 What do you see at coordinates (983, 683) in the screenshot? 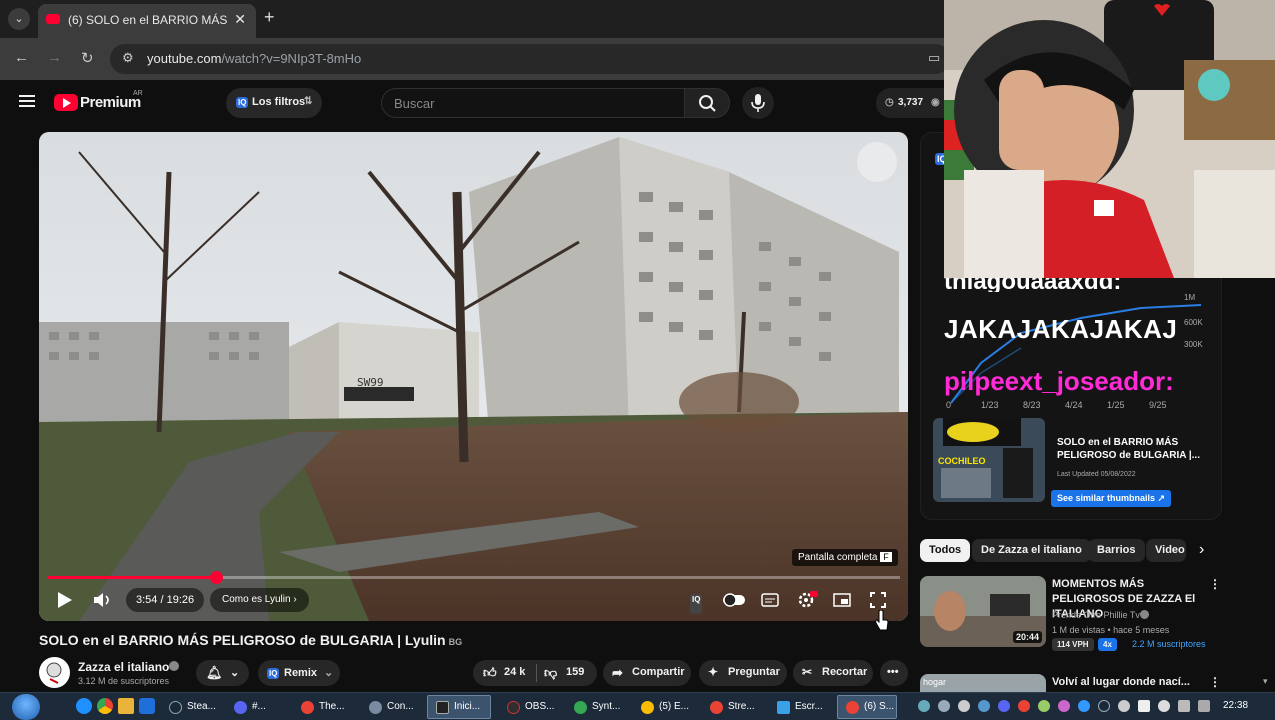
I see `recommendation-thumbnail: hogar` at bounding box center [983, 683].